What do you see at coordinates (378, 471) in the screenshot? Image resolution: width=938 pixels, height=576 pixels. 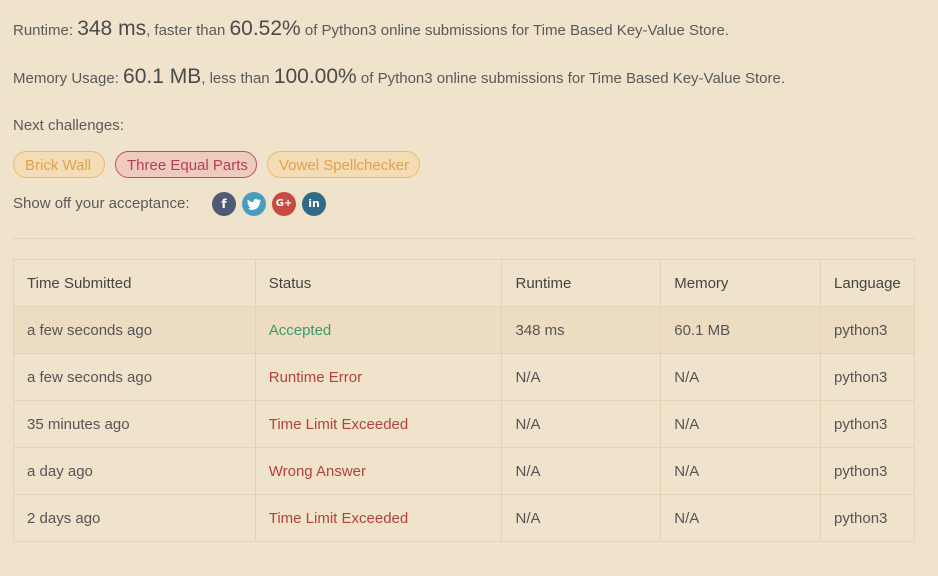 I see `cell-status: Wrong Answer` at bounding box center [378, 471].